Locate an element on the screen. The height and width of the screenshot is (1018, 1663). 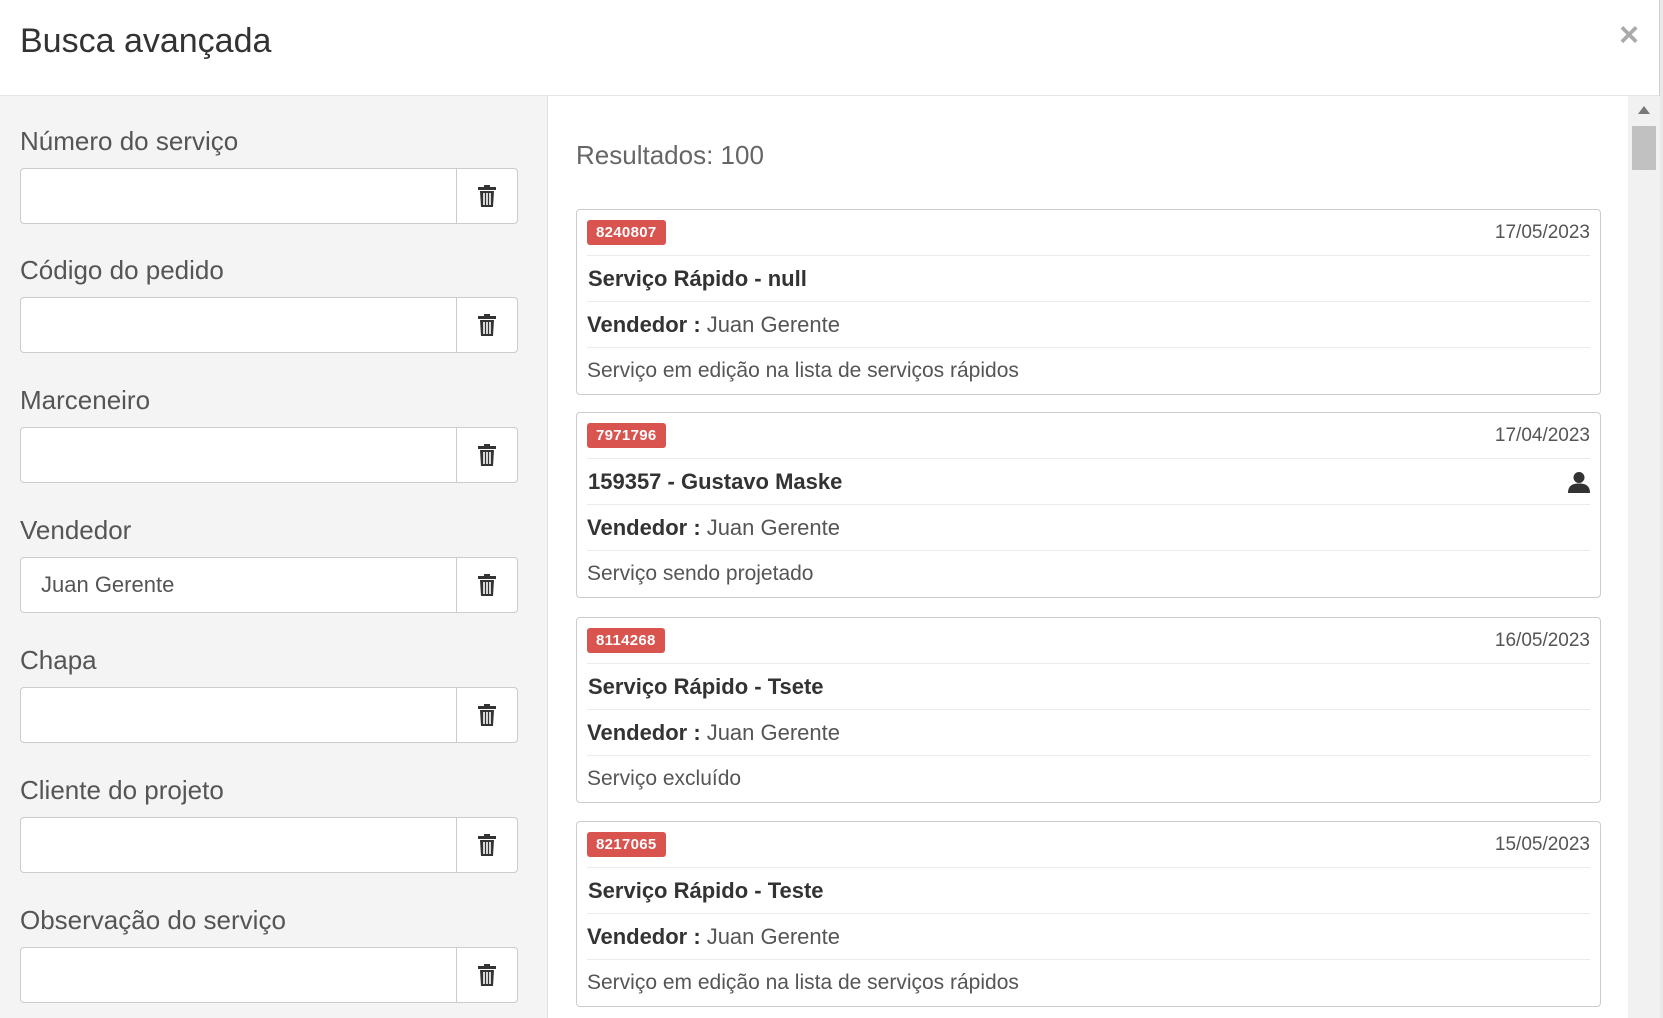
service-date: 16/05/2023 is located at coordinates (1542, 640).